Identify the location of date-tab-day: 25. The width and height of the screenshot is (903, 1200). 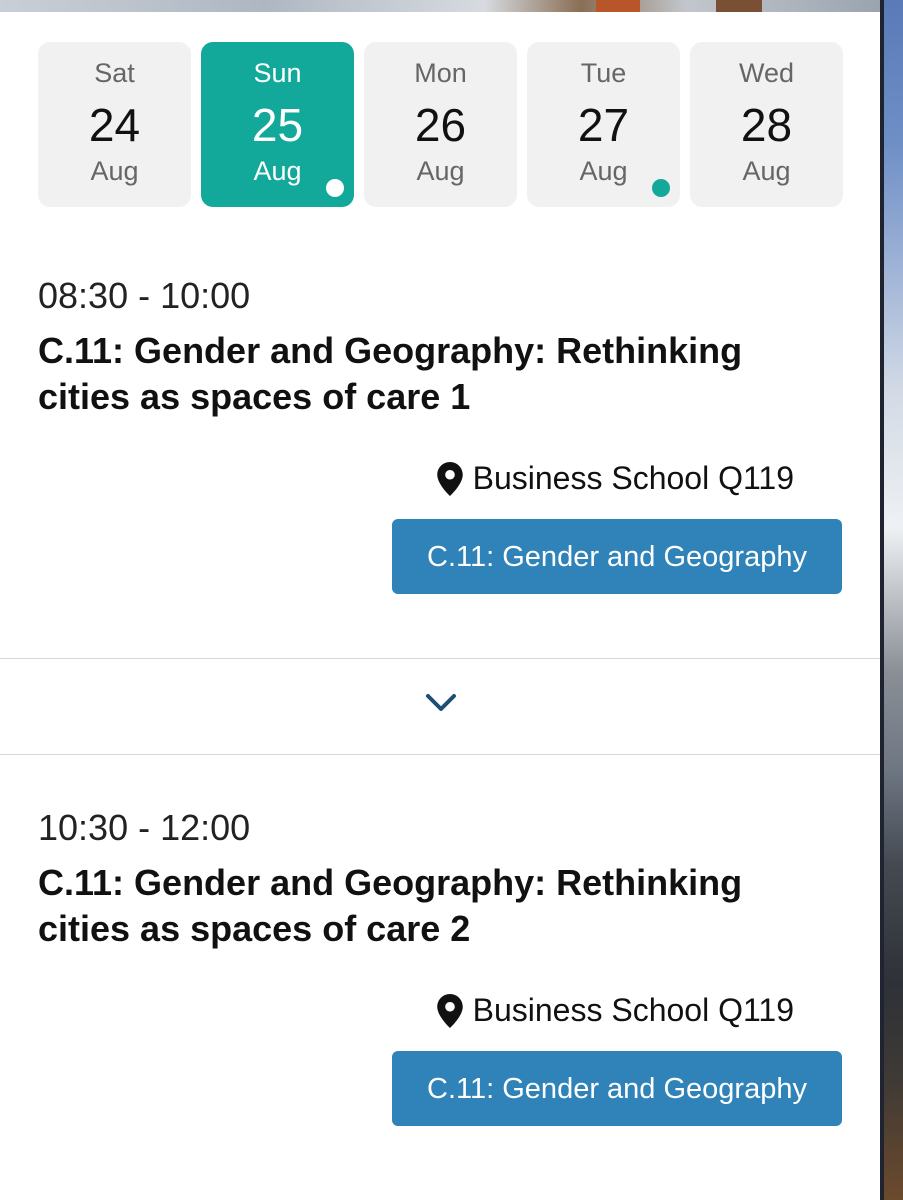
(277, 125).